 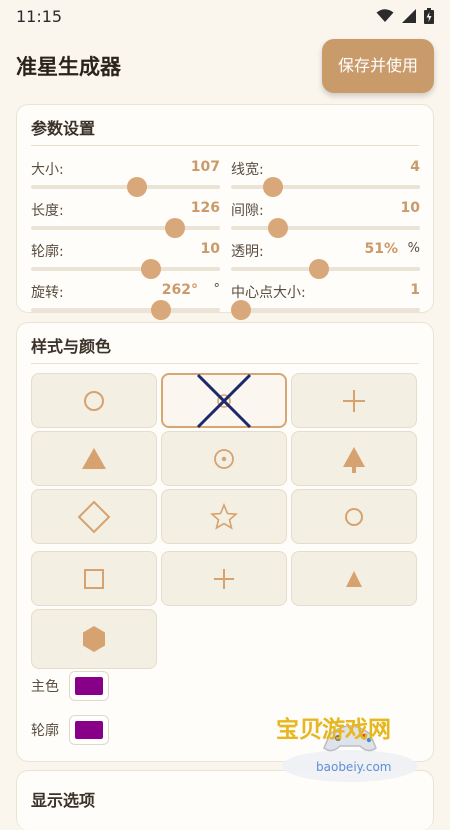 I want to click on style-option-circle-small, so click(x=354, y=516).